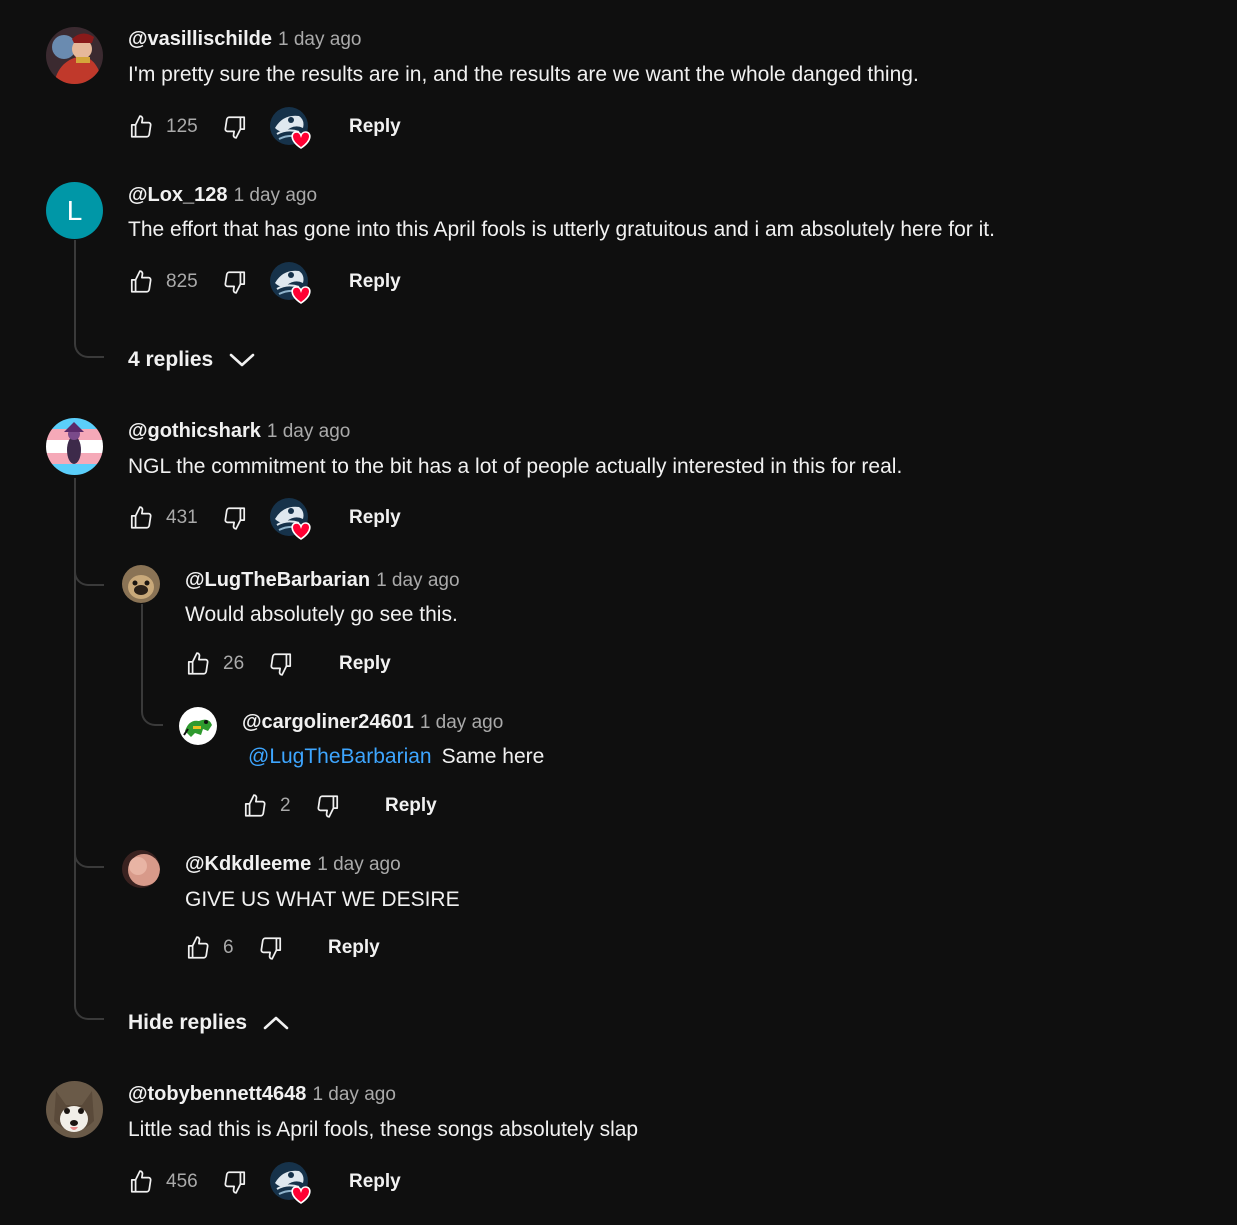 The image size is (1237, 1225). I want to click on comment-body: Same here, so click(493, 756).